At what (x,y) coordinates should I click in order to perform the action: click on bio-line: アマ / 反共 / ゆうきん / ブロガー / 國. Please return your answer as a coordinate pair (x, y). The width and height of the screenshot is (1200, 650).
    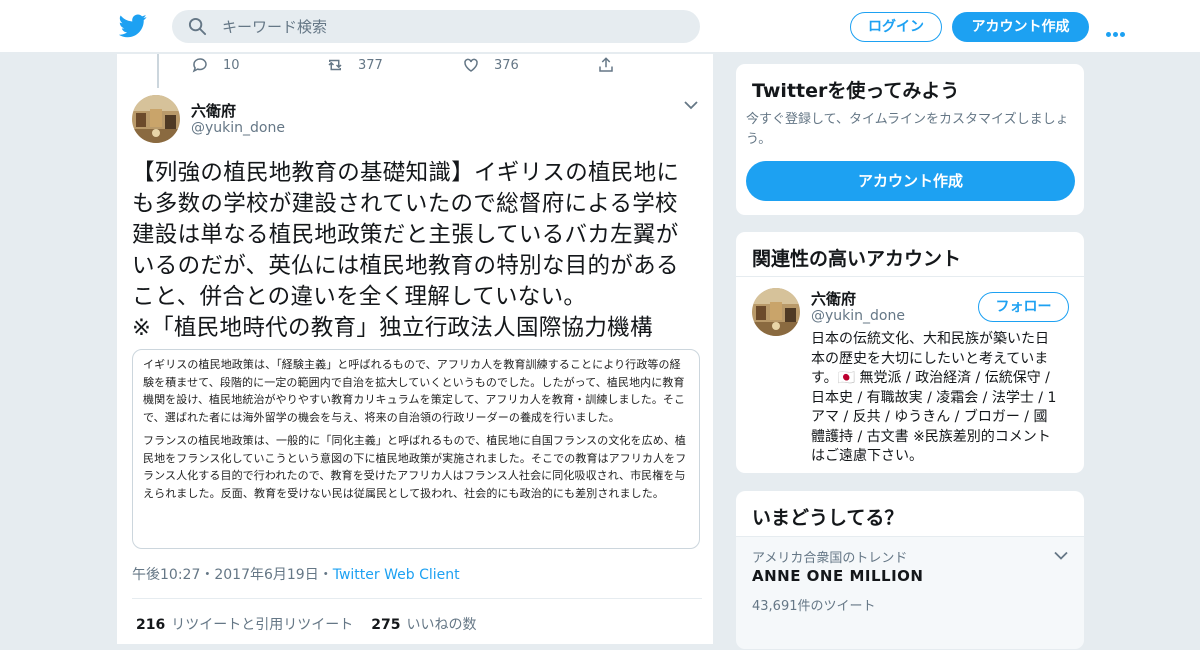
    Looking at the image, I should click on (929, 417).